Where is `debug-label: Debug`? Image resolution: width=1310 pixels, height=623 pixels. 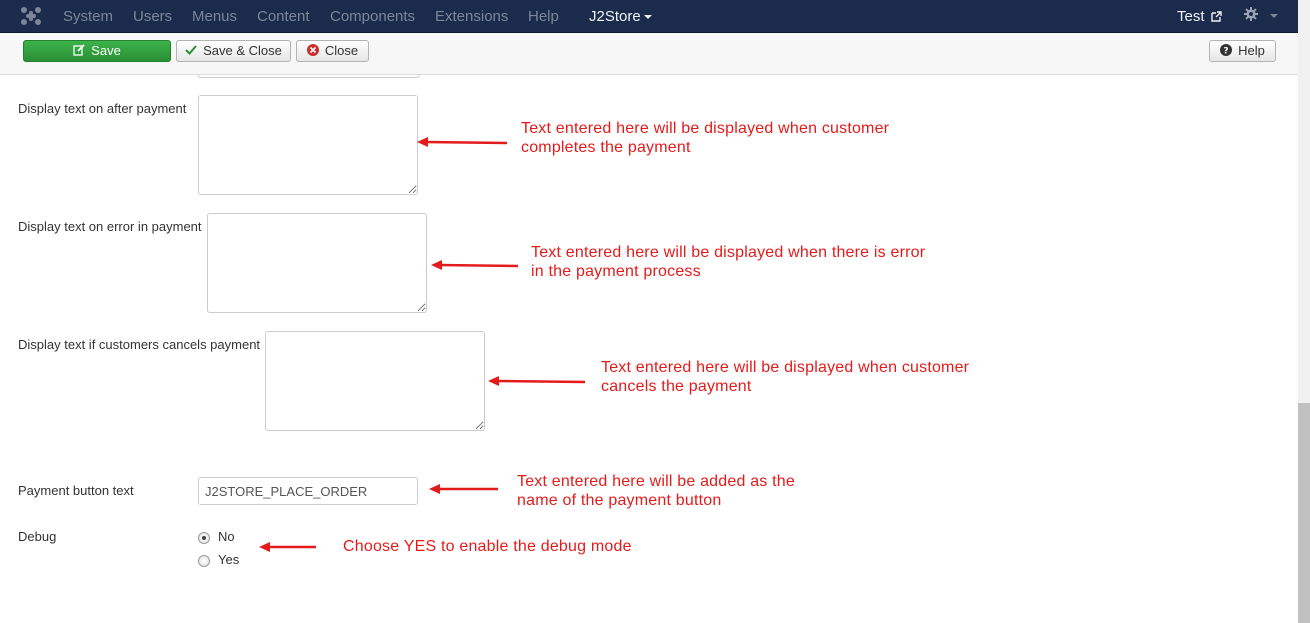 debug-label: Debug is located at coordinates (37, 536).